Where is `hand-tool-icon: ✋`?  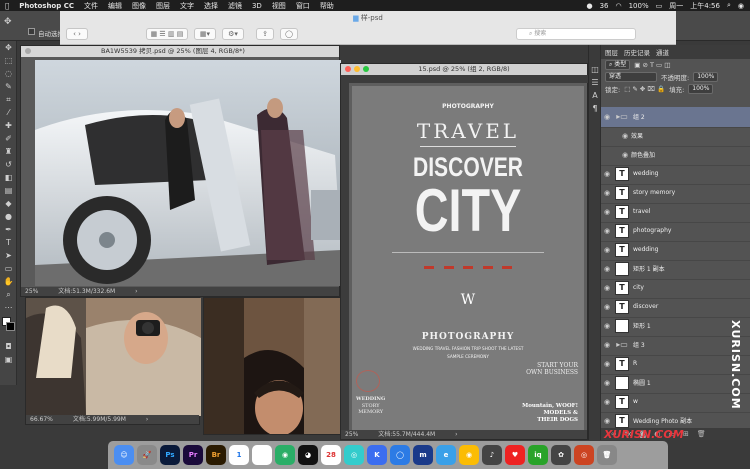
hand-tool-icon: ✋ is located at coordinates (8, 281).